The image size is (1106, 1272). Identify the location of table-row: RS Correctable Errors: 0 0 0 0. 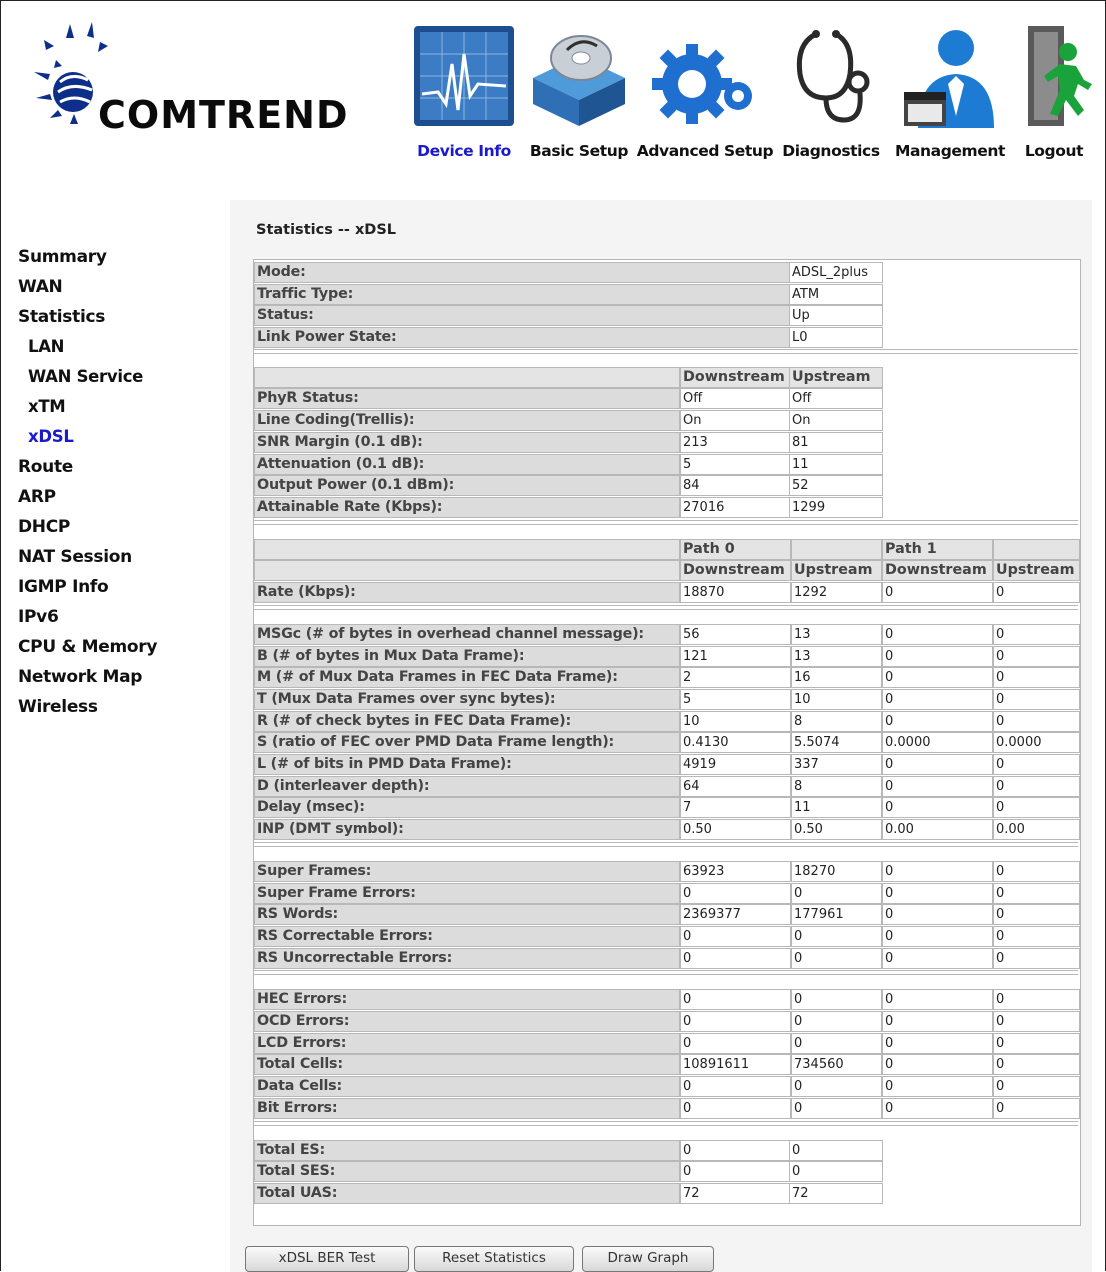
(667, 936).